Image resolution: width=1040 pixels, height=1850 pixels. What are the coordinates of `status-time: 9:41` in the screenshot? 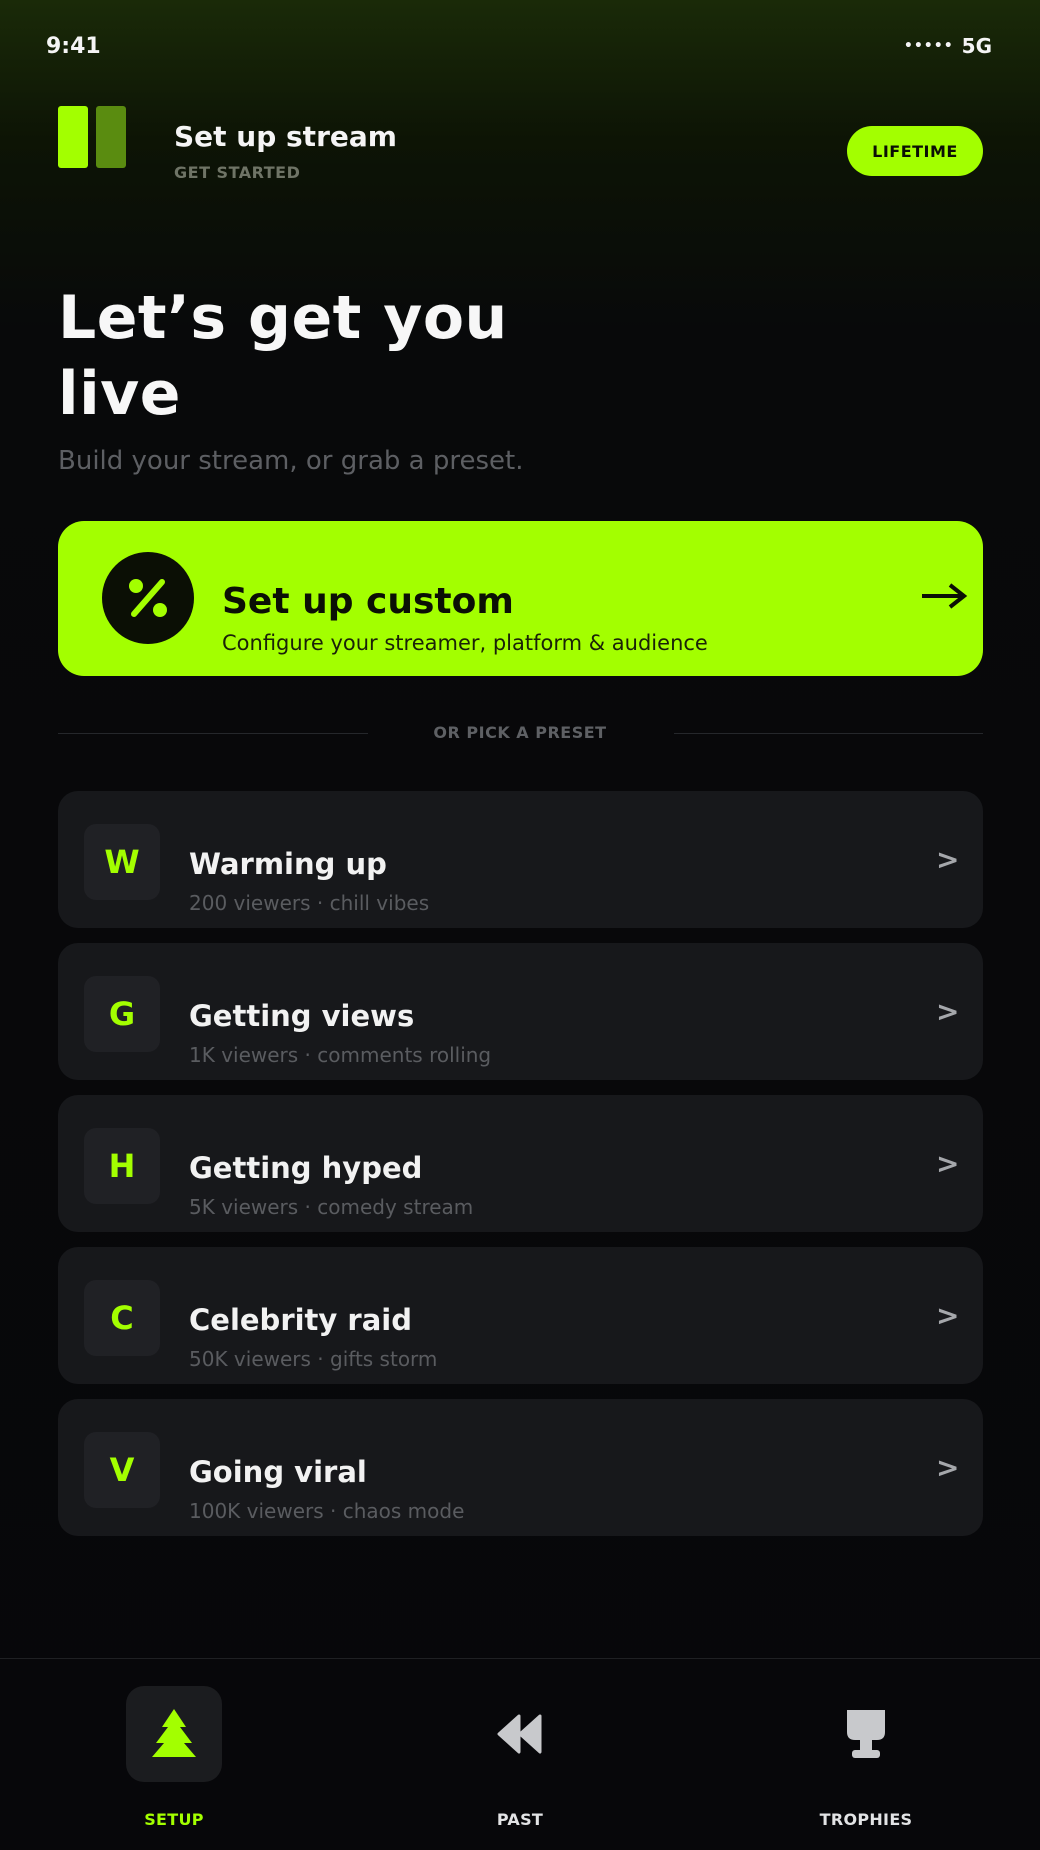 It's located at (73, 46).